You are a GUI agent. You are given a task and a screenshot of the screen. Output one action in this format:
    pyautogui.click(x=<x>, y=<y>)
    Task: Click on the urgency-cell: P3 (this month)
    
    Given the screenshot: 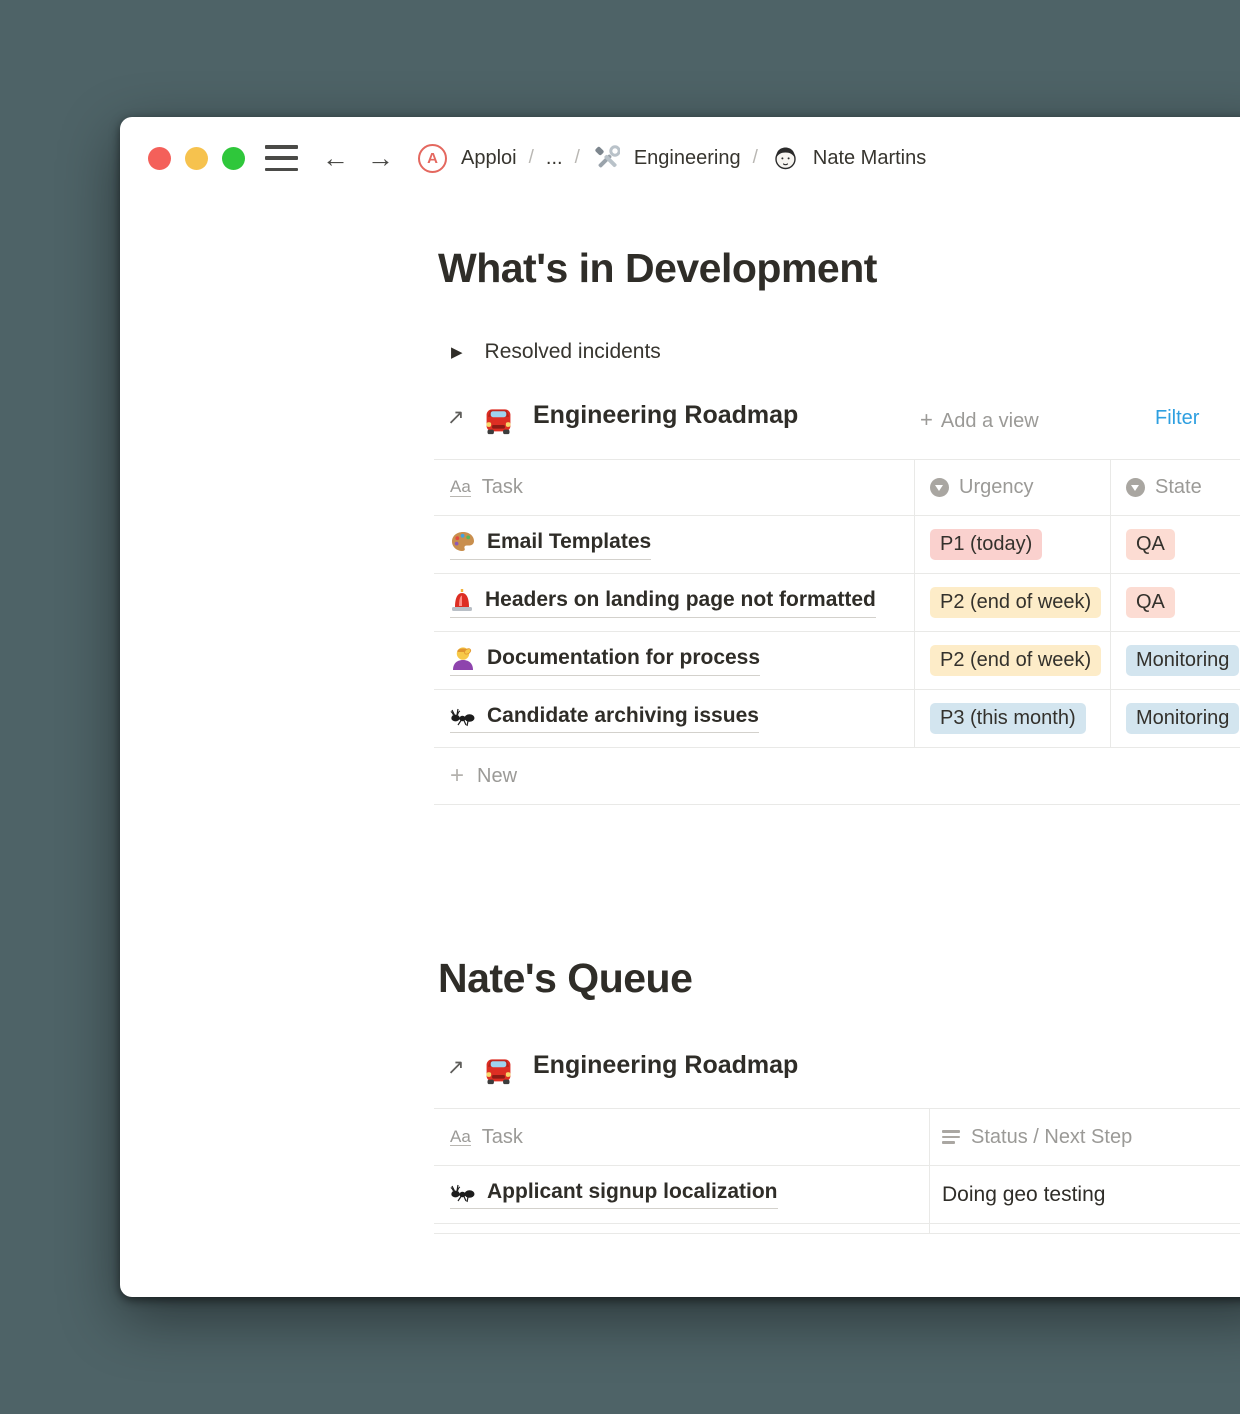 What is the action you would take?
    pyautogui.click(x=1013, y=718)
    